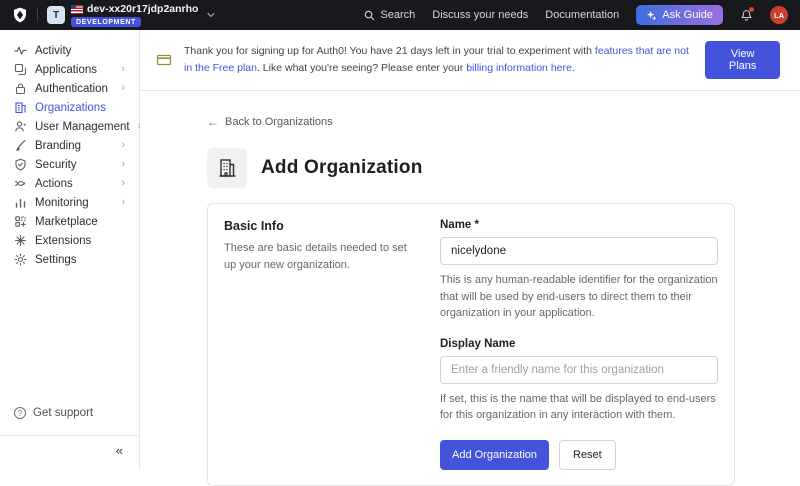 This screenshot has height=486, width=800. Describe the element at coordinates (480, 15) in the screenshot. I see `discuss-your-needs-link: Discuss your needs` at that location.